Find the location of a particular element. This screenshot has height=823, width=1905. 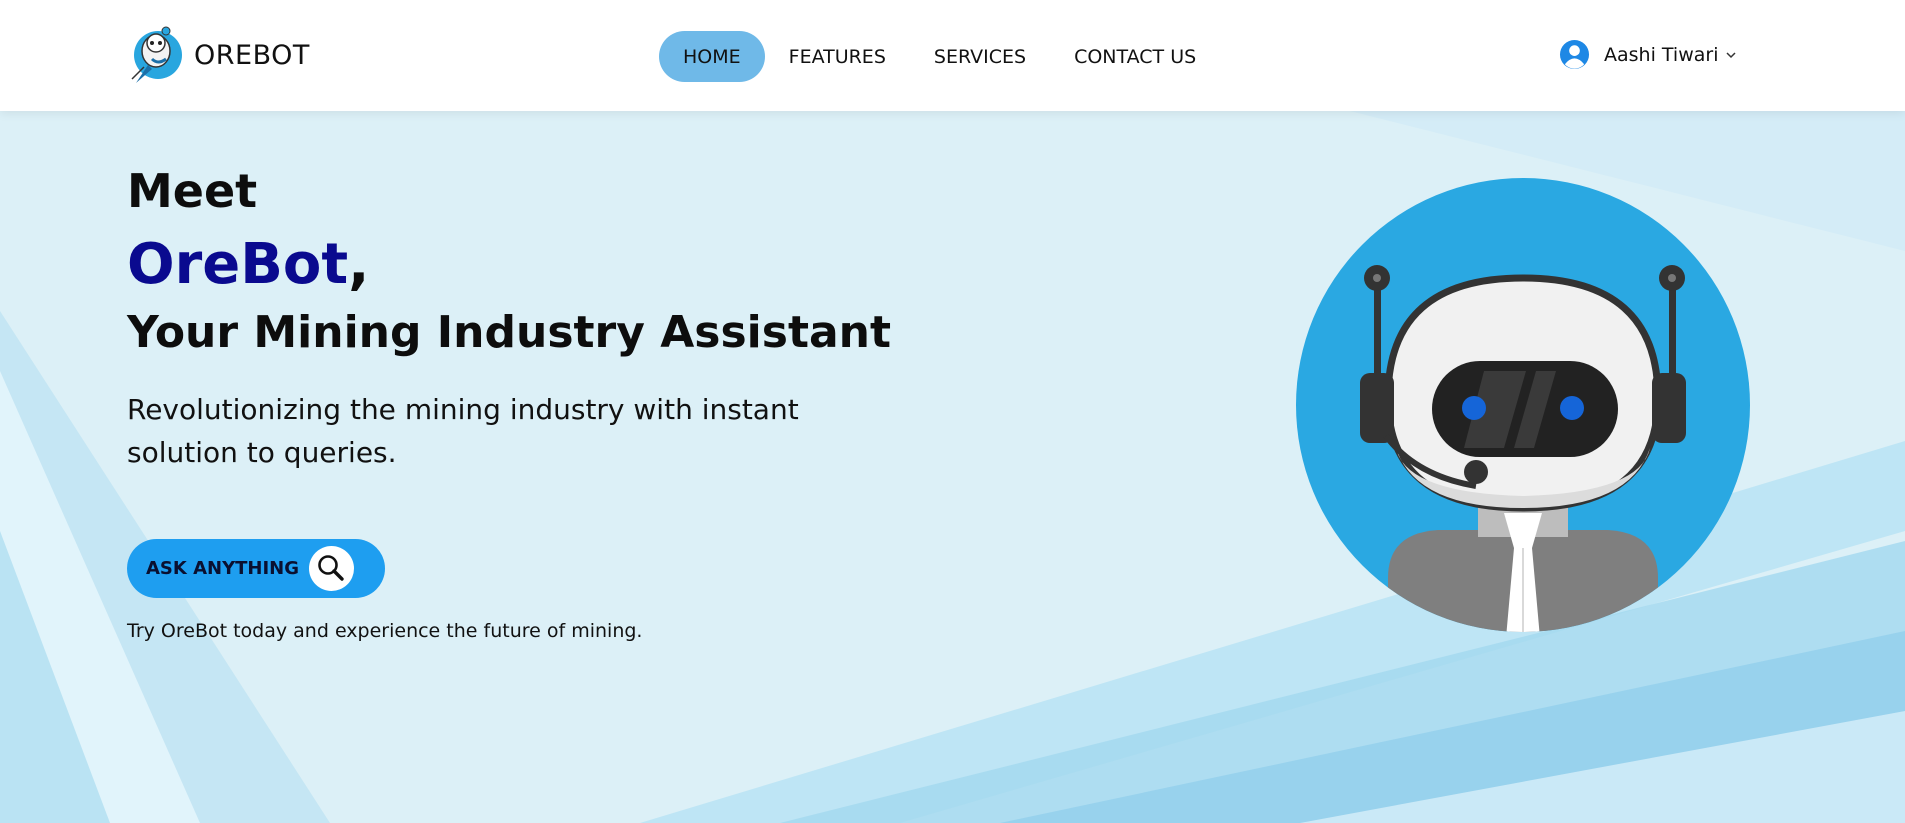

robot-assistant-illustration is located at coordinates (1523, 405).